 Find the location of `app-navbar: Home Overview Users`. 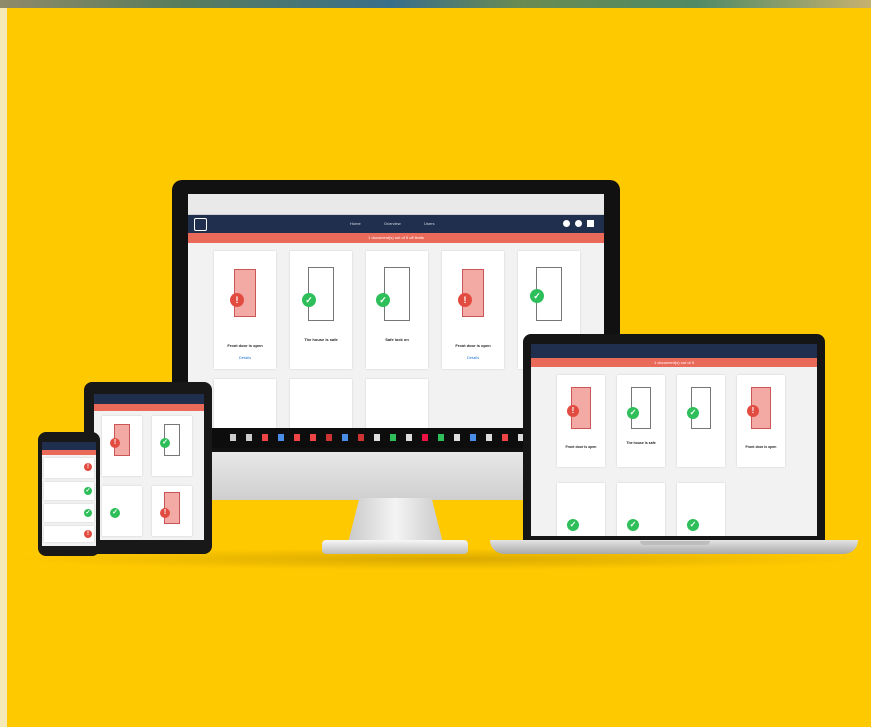

app-navbar: Home Overview Users is located at coordinates (396, 224).